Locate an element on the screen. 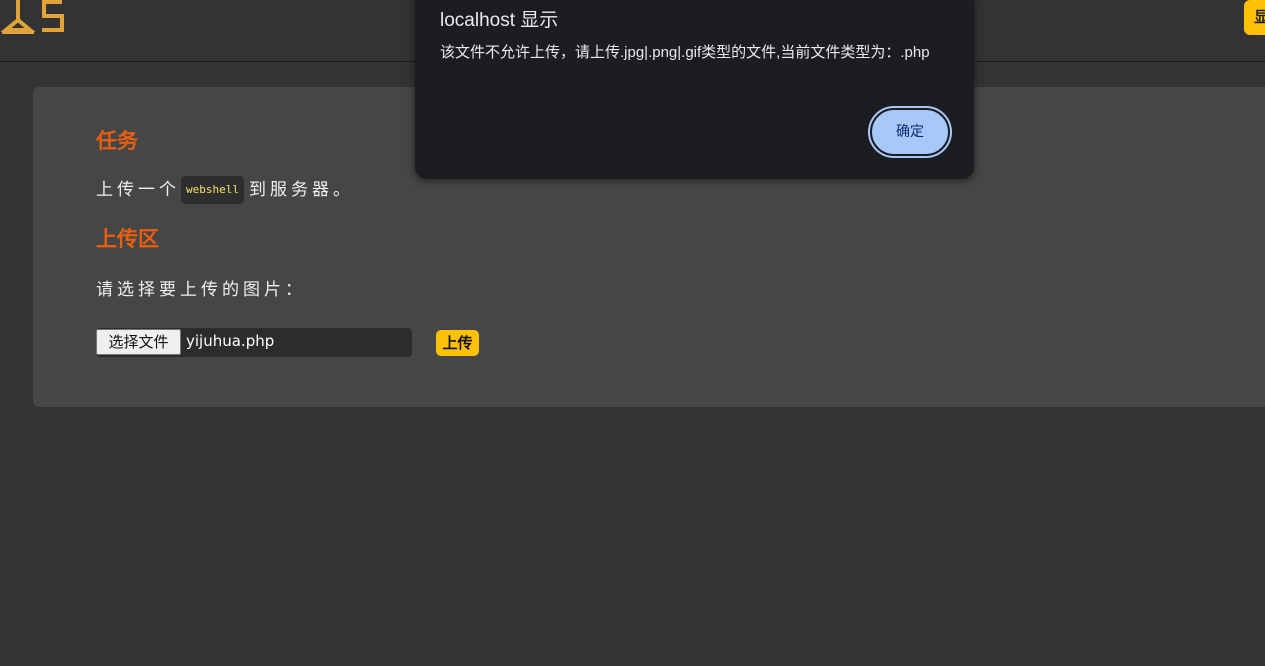 The height and width of the screenshot is (666, 1265). webshell-code: webshell is located at coordinates (212, 190).